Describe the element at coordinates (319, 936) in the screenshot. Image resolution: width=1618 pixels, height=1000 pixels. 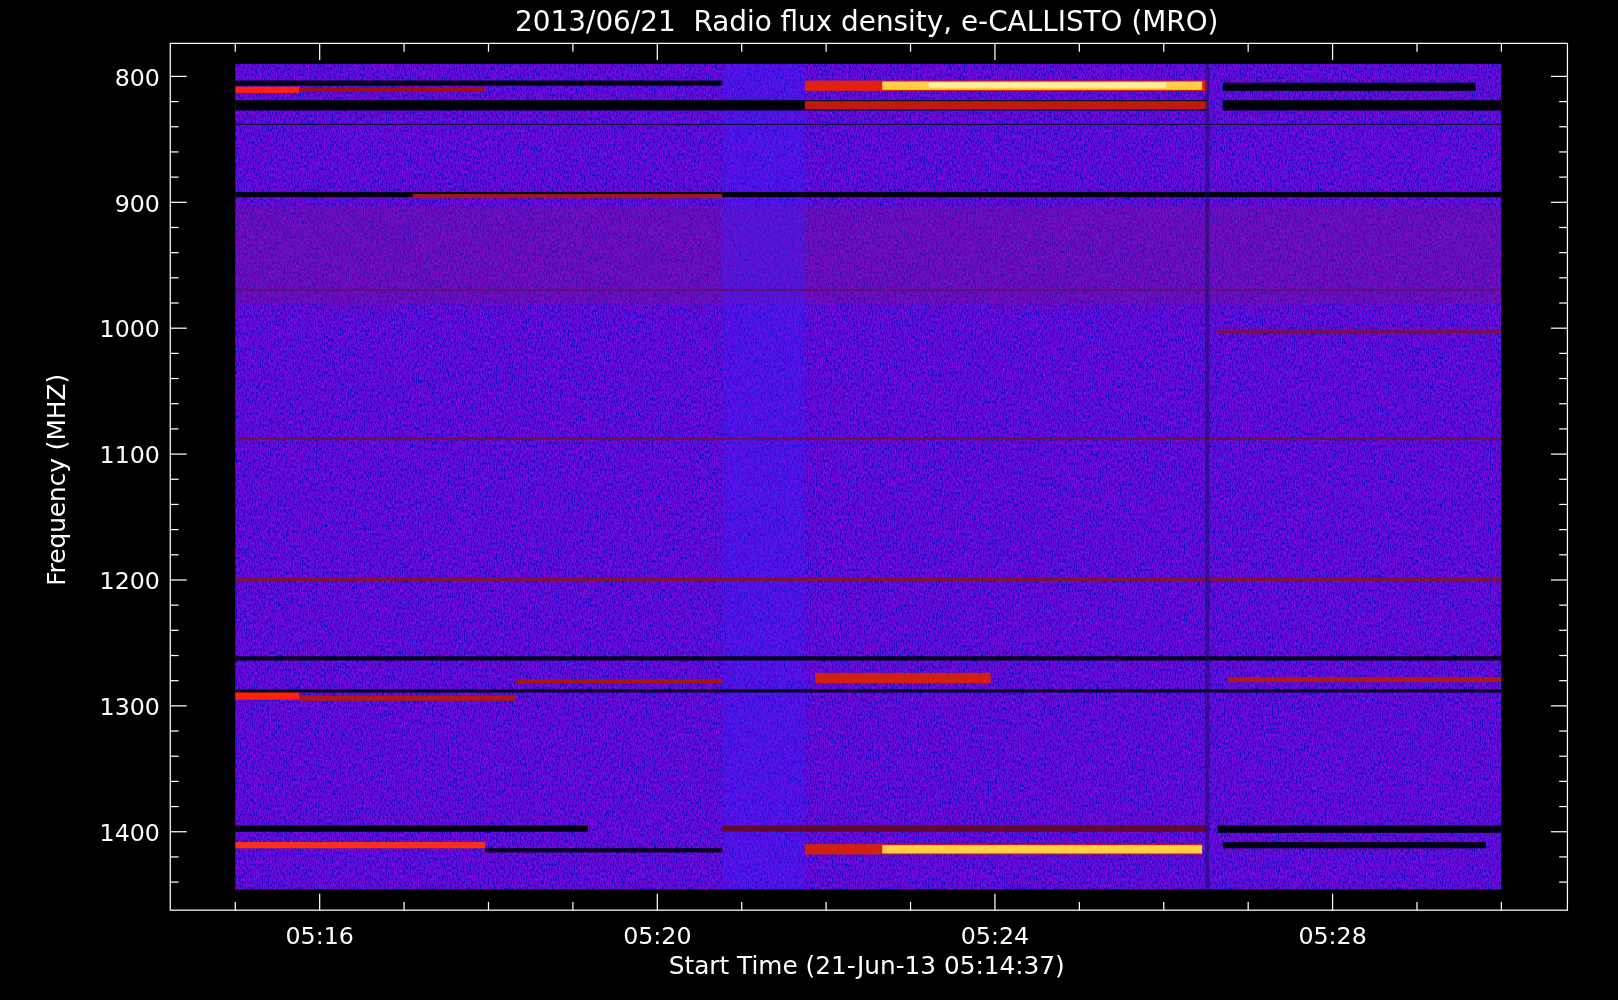
I see `x-tick-label: 05:16` at that location.